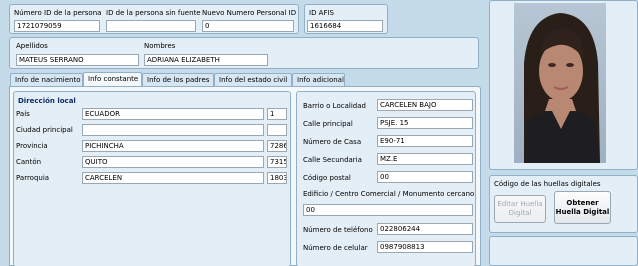  Describe the element at coordinates (151, 26) in the screenshot. I see `id-sin-fuente-input` at that location.